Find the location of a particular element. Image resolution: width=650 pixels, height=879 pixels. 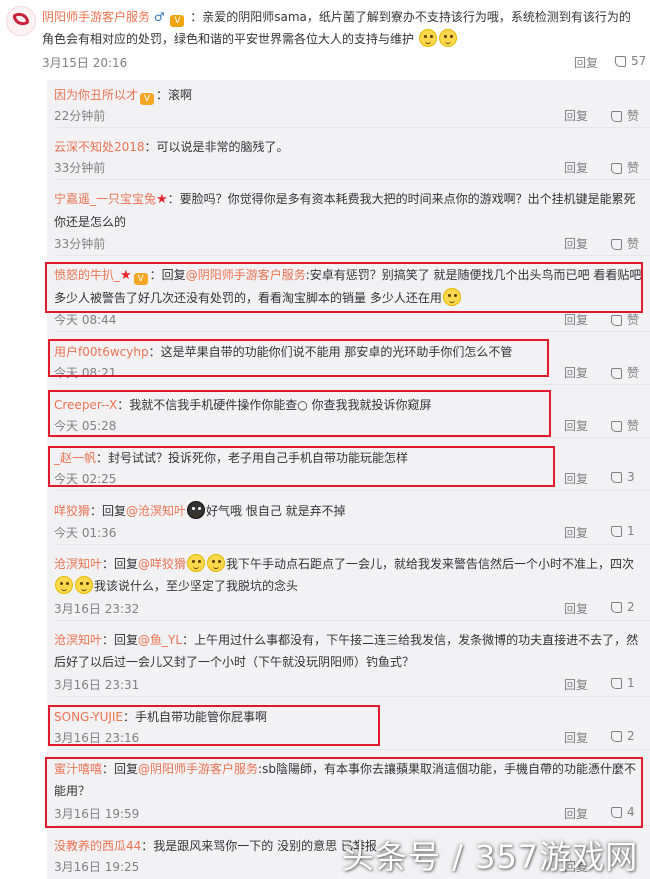

comment-meta: 3月15日 20:16 回复 57 is located at coordinates (346, 63).